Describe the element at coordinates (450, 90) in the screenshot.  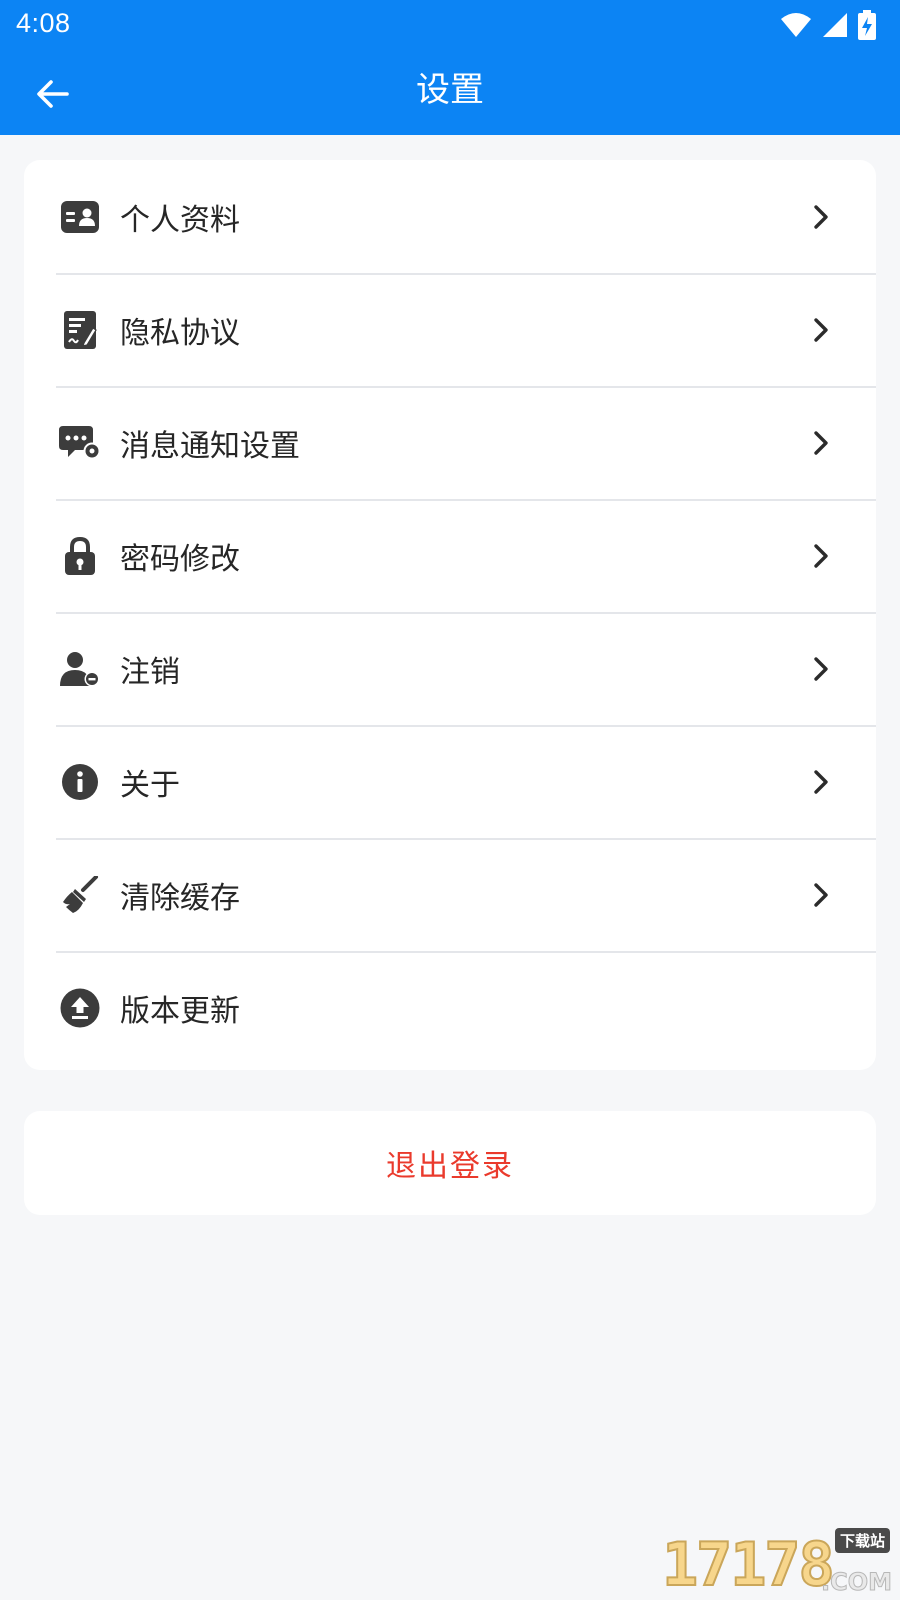
I see `page-title: 设置` at that location.